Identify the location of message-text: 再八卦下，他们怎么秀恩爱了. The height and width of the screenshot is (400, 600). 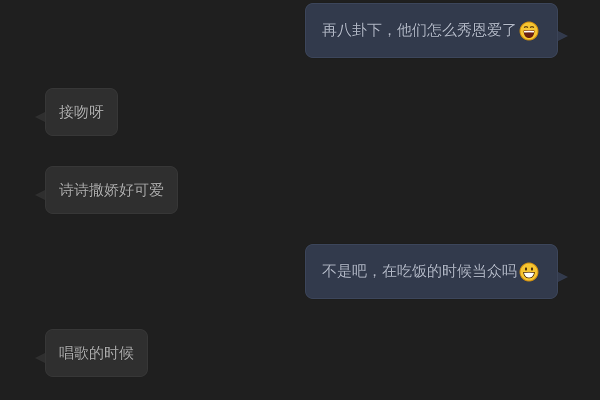
(419, 31).